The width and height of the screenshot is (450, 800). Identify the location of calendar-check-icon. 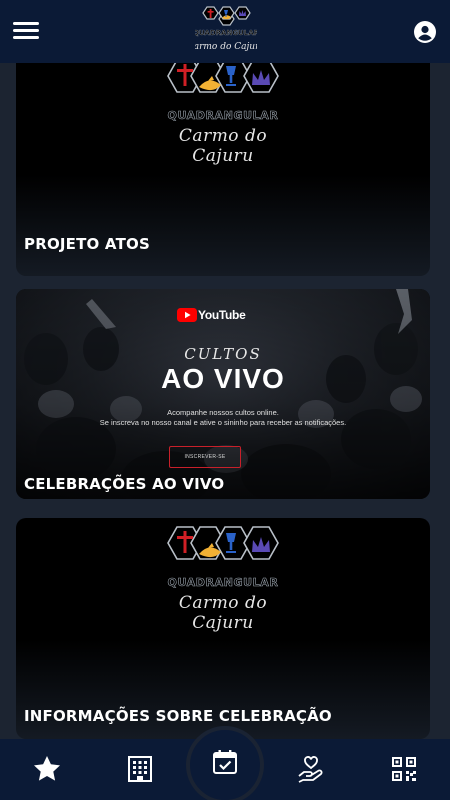
(225, 762).